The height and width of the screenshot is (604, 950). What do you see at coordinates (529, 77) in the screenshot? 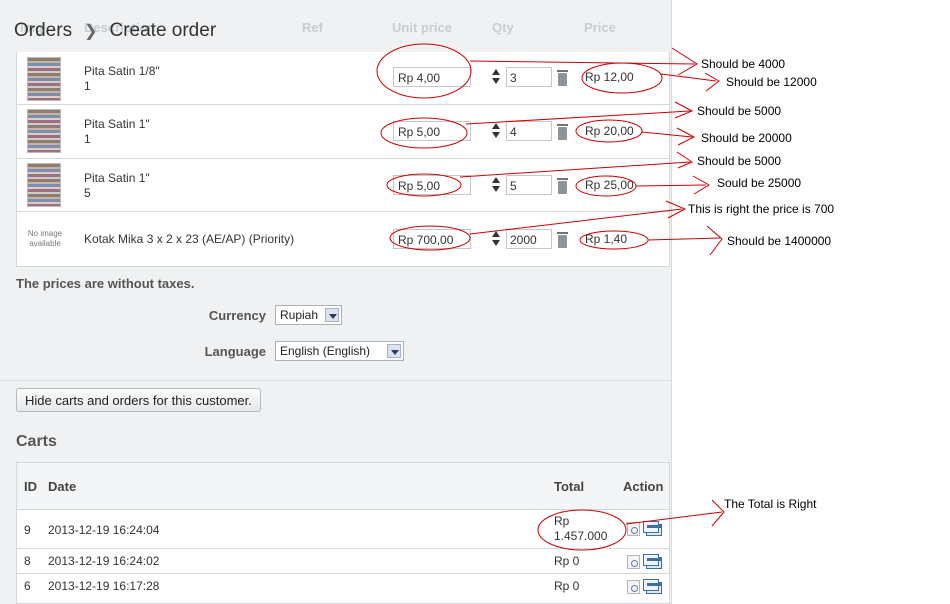
I see `qty-input: 3` at bounding box center [529, 77].